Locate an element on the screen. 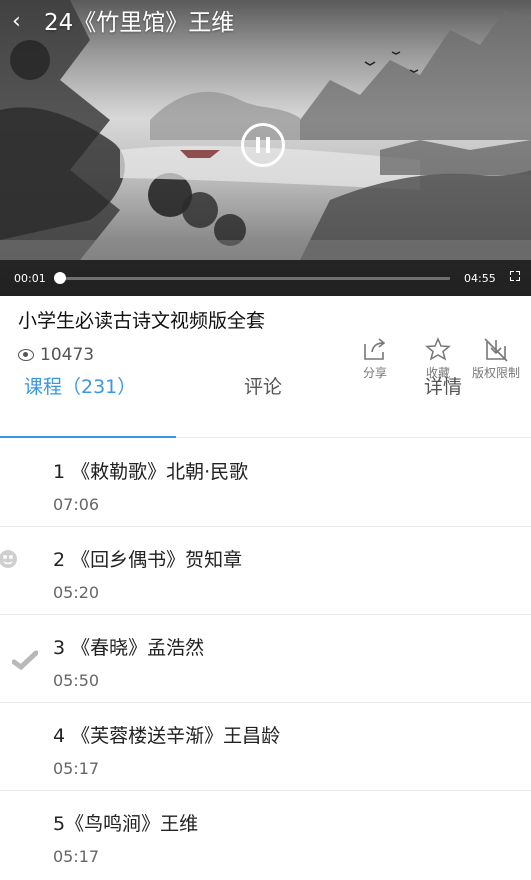 The width and height of the screenshot is (531, 880). course-title: 小学生必读古诗文视频版全套 is located at coordinates (142, 321).